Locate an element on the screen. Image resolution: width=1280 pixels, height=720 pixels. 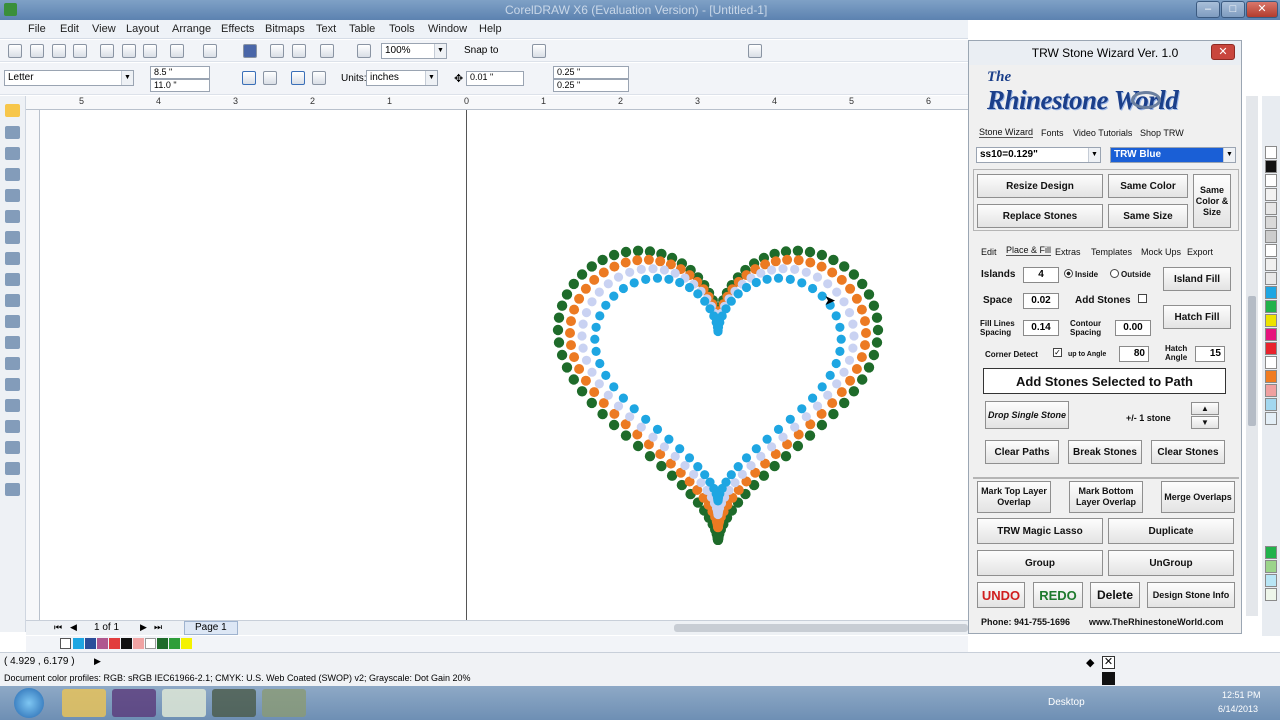
transparency-tool-icon is located at coordinates (12, 426).